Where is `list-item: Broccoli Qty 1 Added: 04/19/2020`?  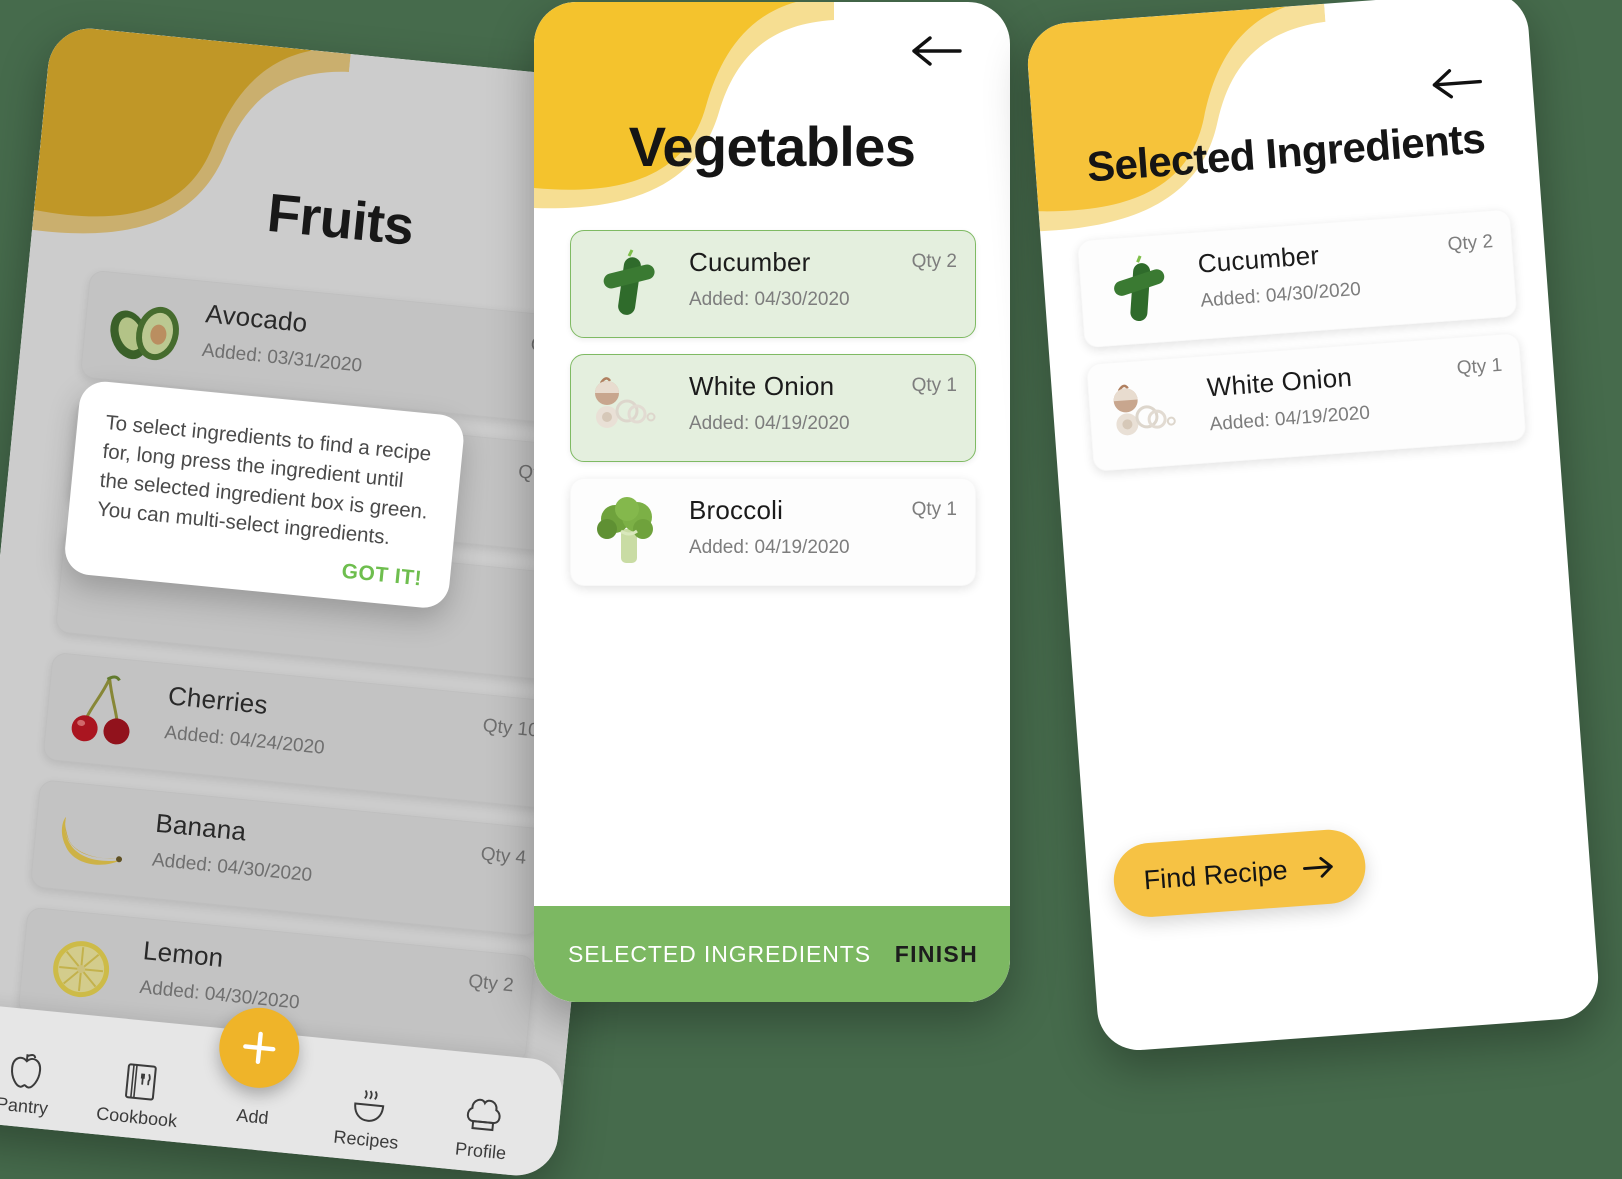
list-item: Broccoli Qty 1 Added: 04/19/2020 is located at coordinates (773, 532).